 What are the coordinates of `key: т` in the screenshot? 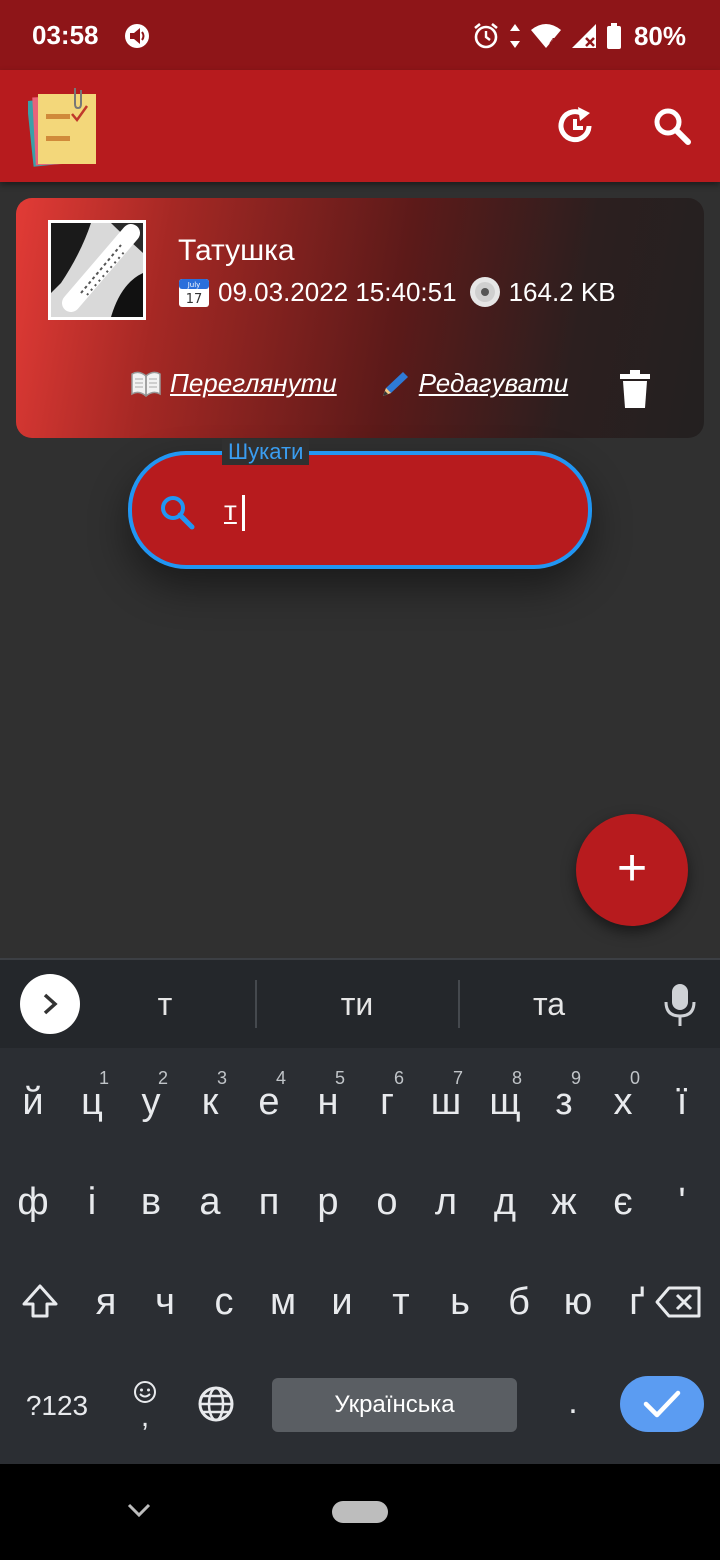 It's located at (401, 1302).